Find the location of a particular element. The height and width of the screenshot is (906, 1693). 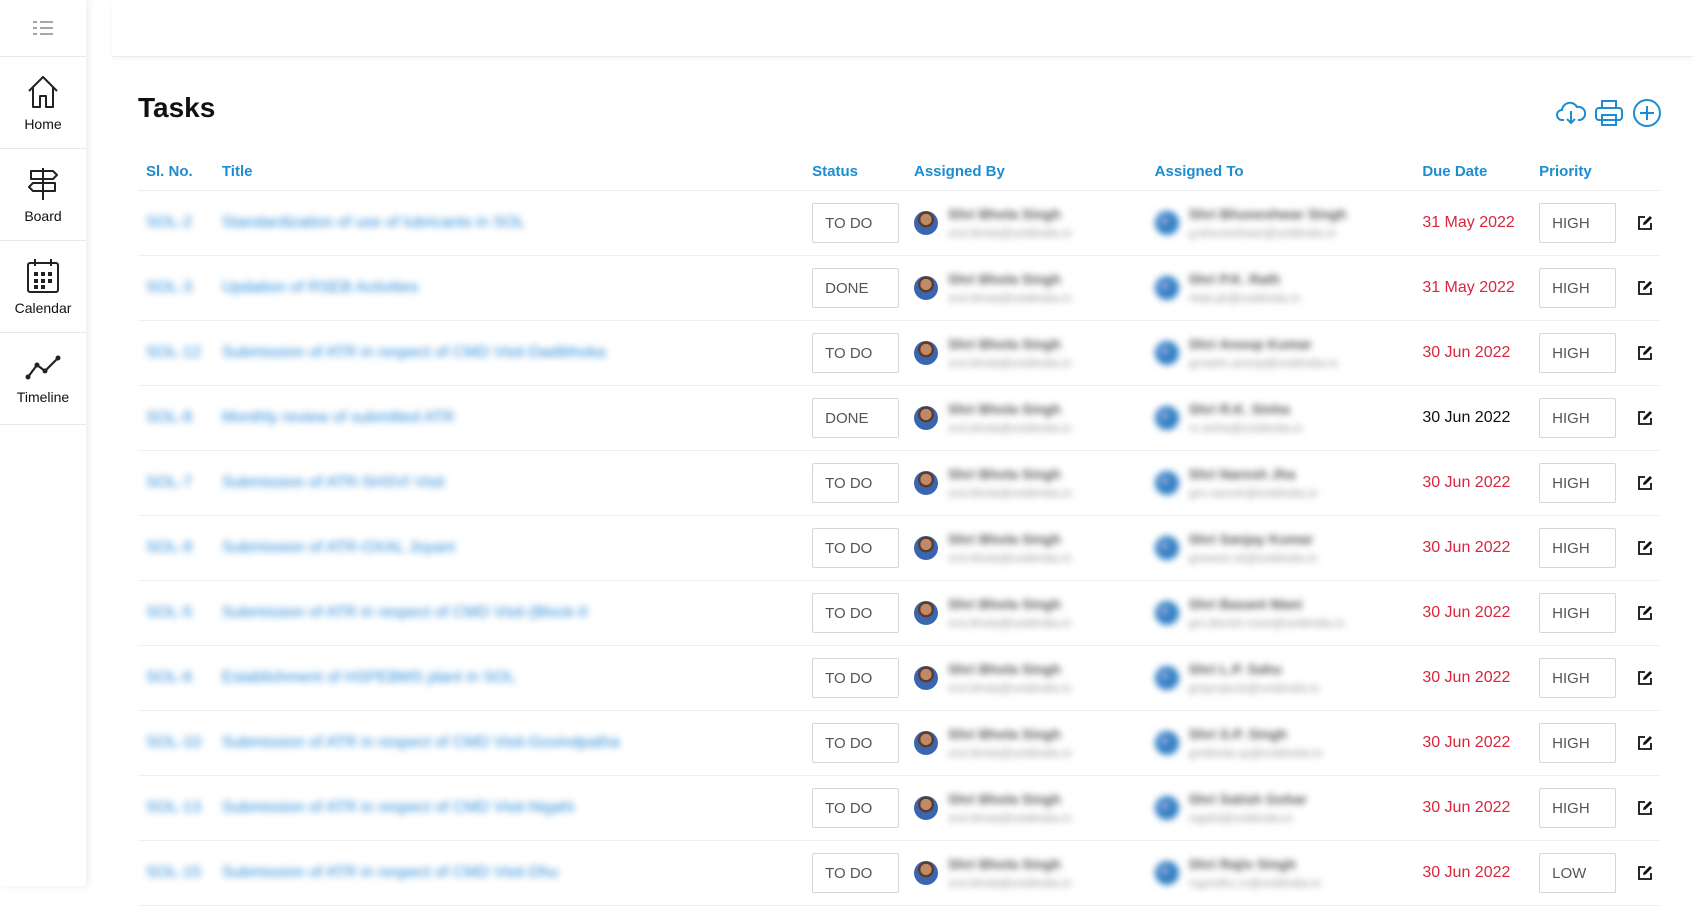

assigned-to-name: Shri Sanjay Kumar is located at coordinates (1251, 539).